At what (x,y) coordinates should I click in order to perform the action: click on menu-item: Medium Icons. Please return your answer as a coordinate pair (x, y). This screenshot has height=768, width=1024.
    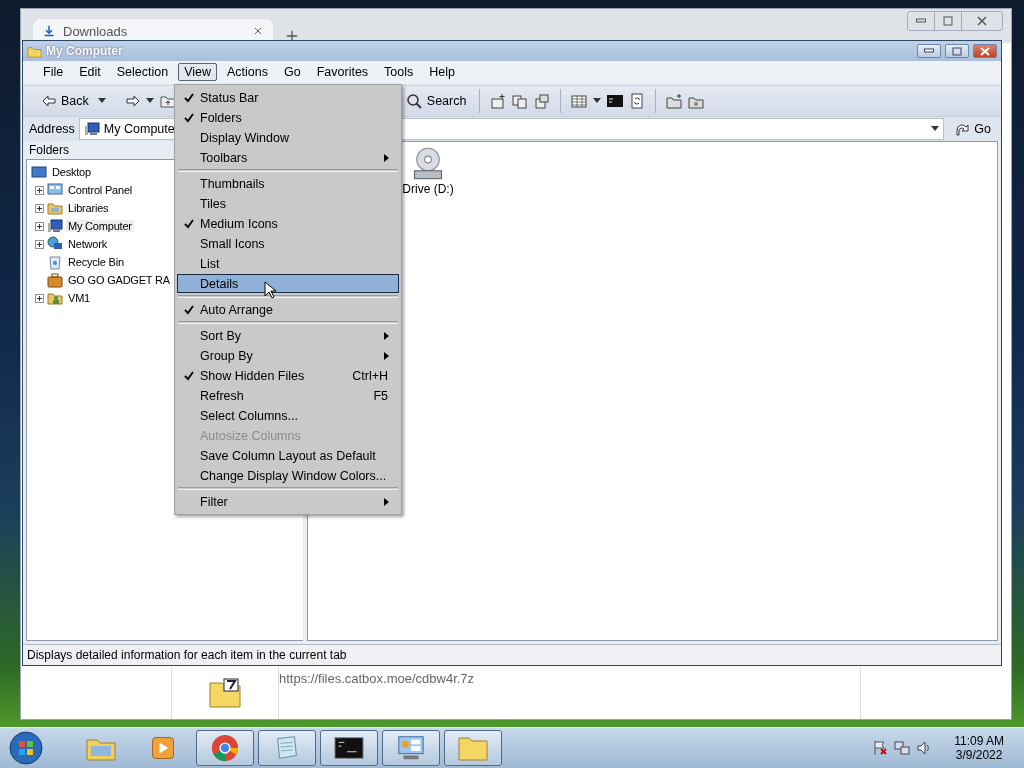
    Looking at the image, I should click on (288, 223).